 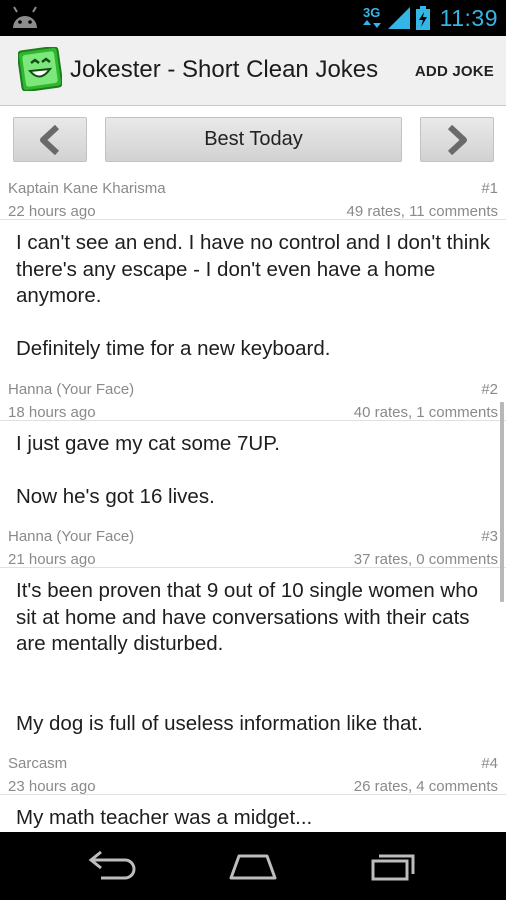 I want to click on joke-stats: 49 rates, 11 comments, so click(x=422, y=211).